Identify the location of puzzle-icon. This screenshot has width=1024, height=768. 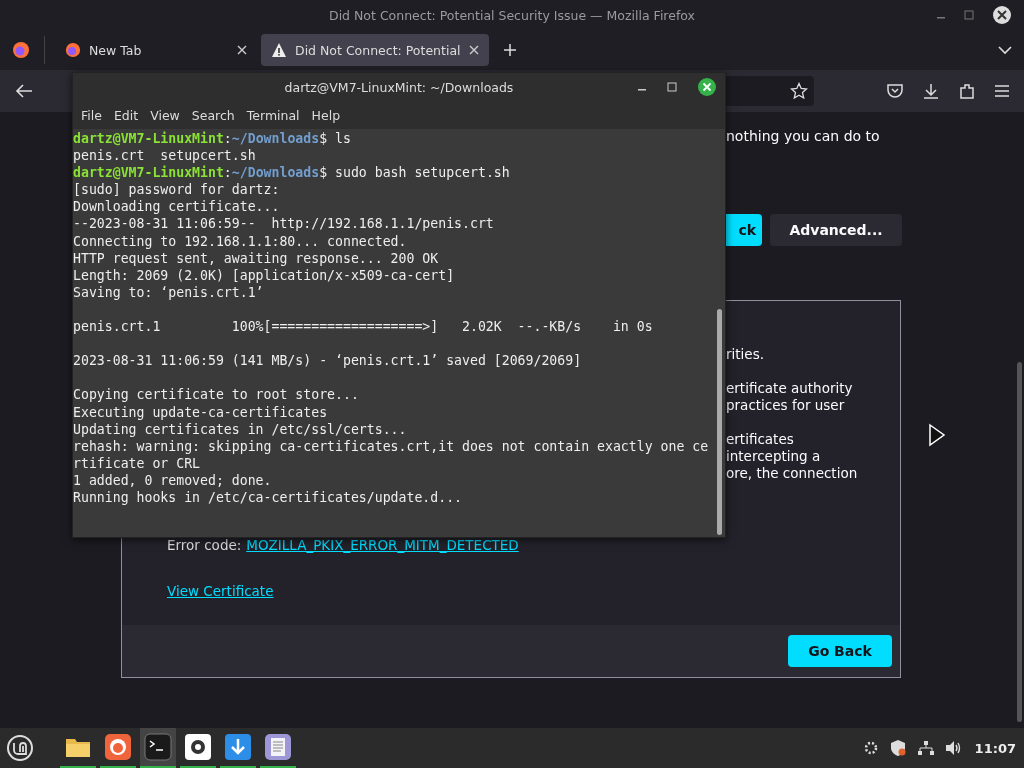
(967, 91).